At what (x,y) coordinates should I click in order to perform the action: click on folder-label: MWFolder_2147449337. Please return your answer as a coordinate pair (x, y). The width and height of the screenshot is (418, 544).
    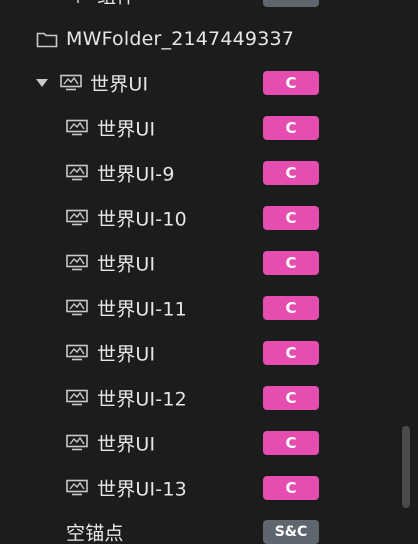
    Looking at the image, I should click on (180, 38).